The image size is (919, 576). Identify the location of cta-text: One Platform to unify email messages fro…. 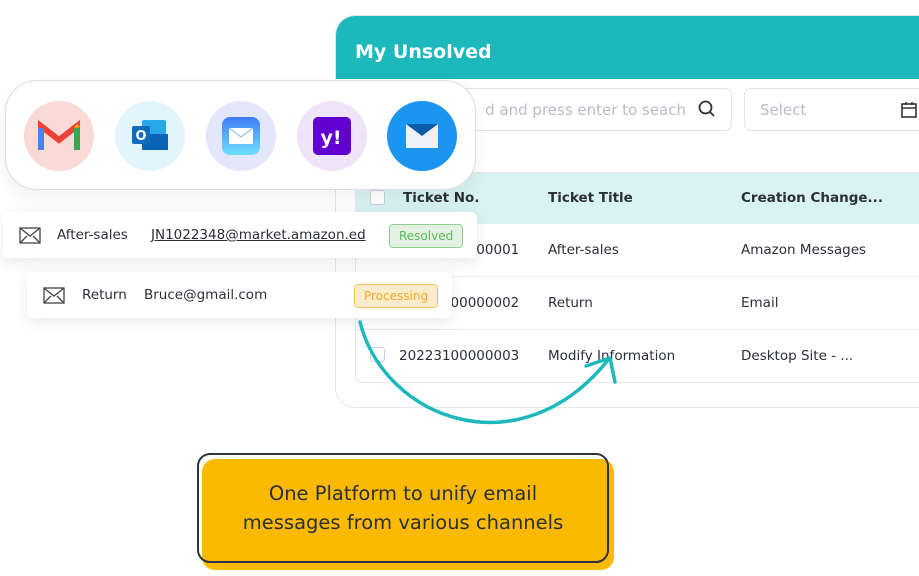
(403, 508).